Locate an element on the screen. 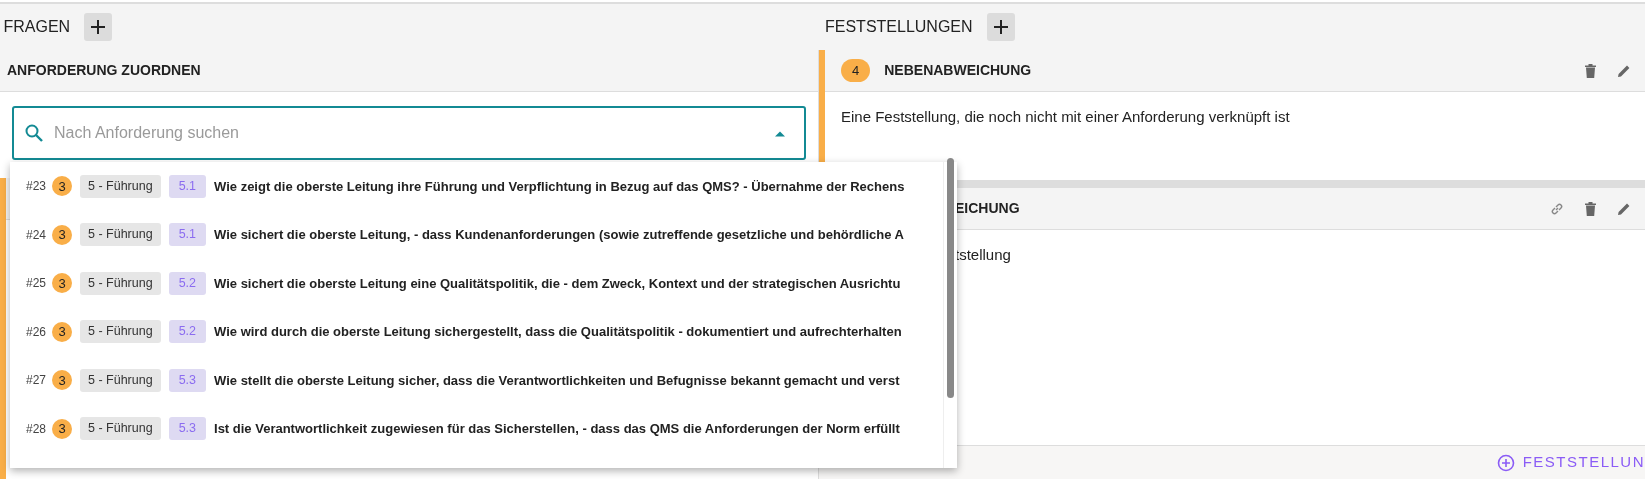  dropdown-option: #24 3 5 - Führung 5.1 Wie sichert die oberste Leitung, - dass Kundenanforderungen (sowie zutreffende gesetzliche und behördliche A is located at coordinates (483, 234).